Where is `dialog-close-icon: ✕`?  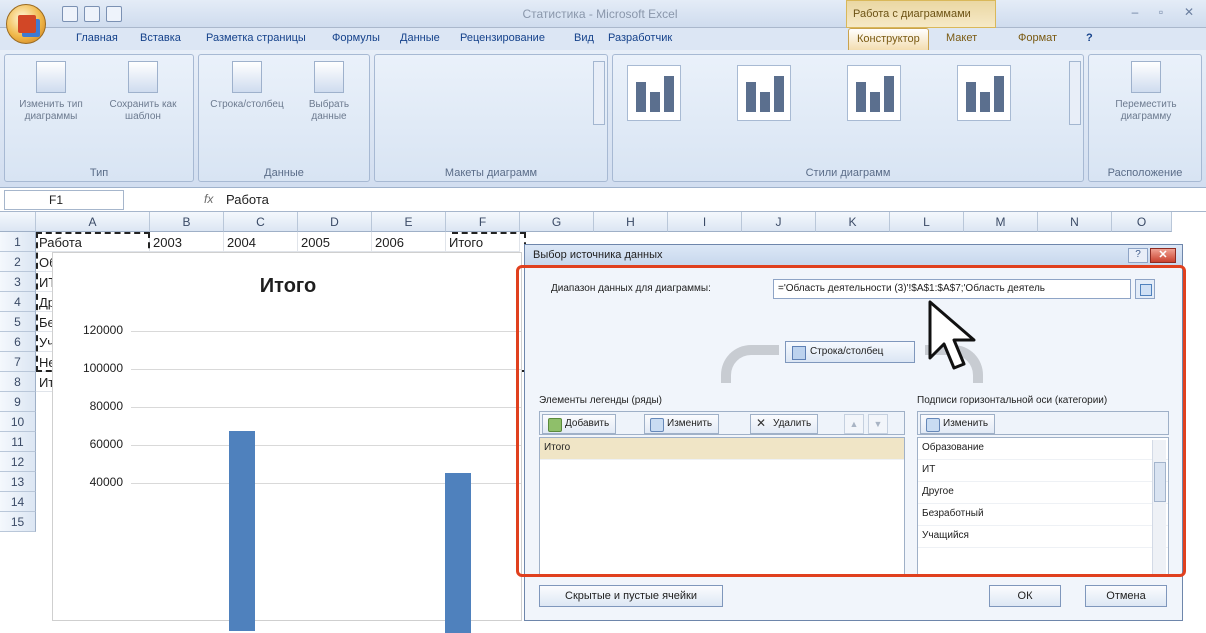 dialog-close-icon: ✕ is located at coordinates (1163, 255).